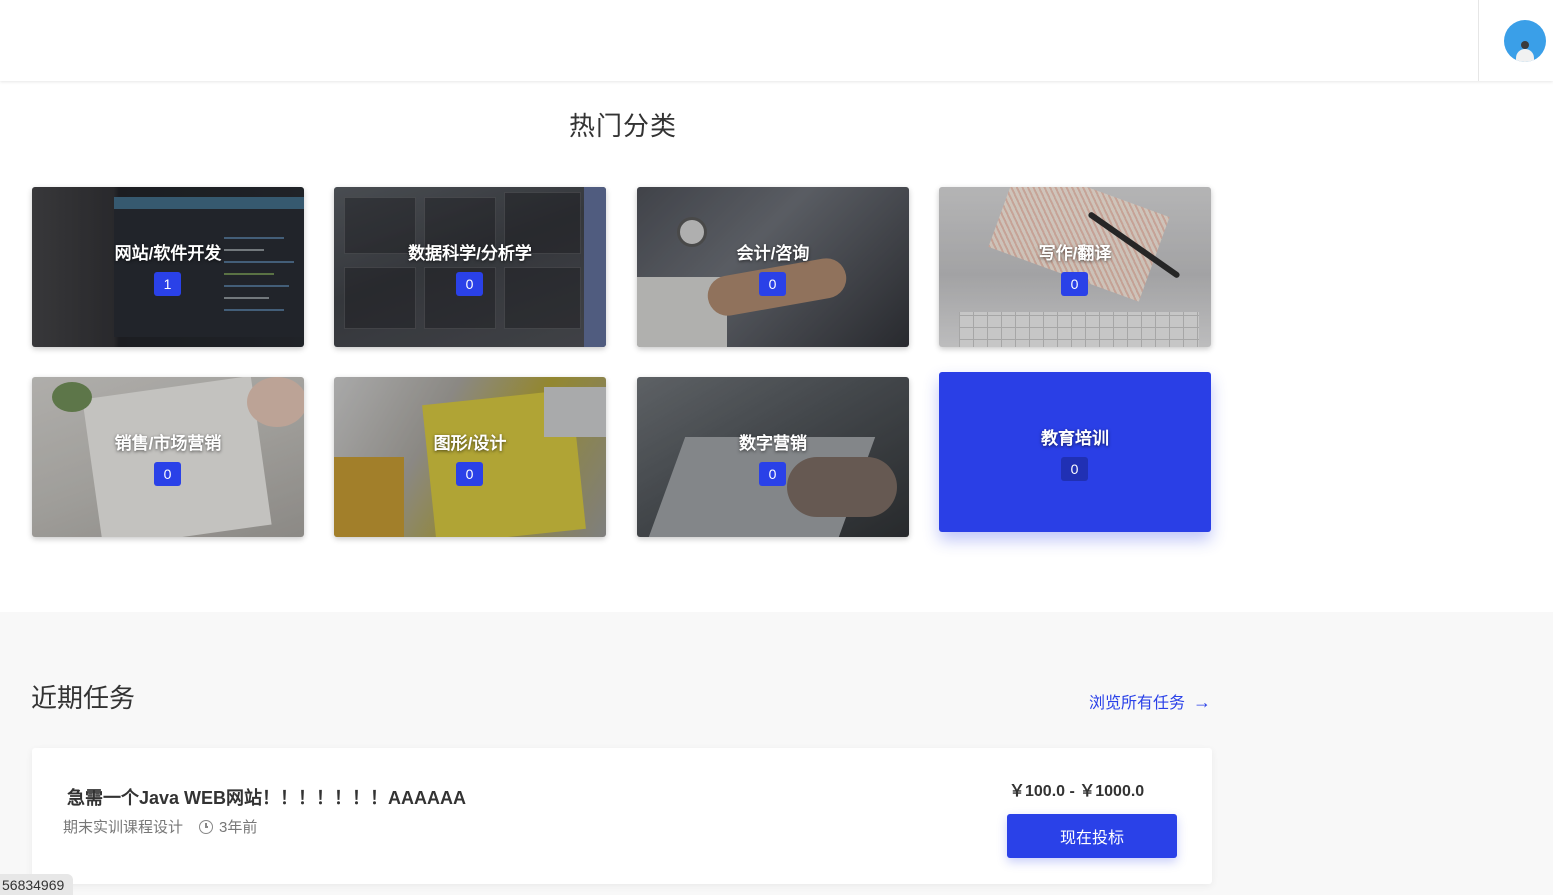 The height and width of the screenshot is (896, 1553). What do you see at coordinates (37, 884) in the screenshot?
I see `corner-id-label: 56834969` at bounding box center [37, 884].